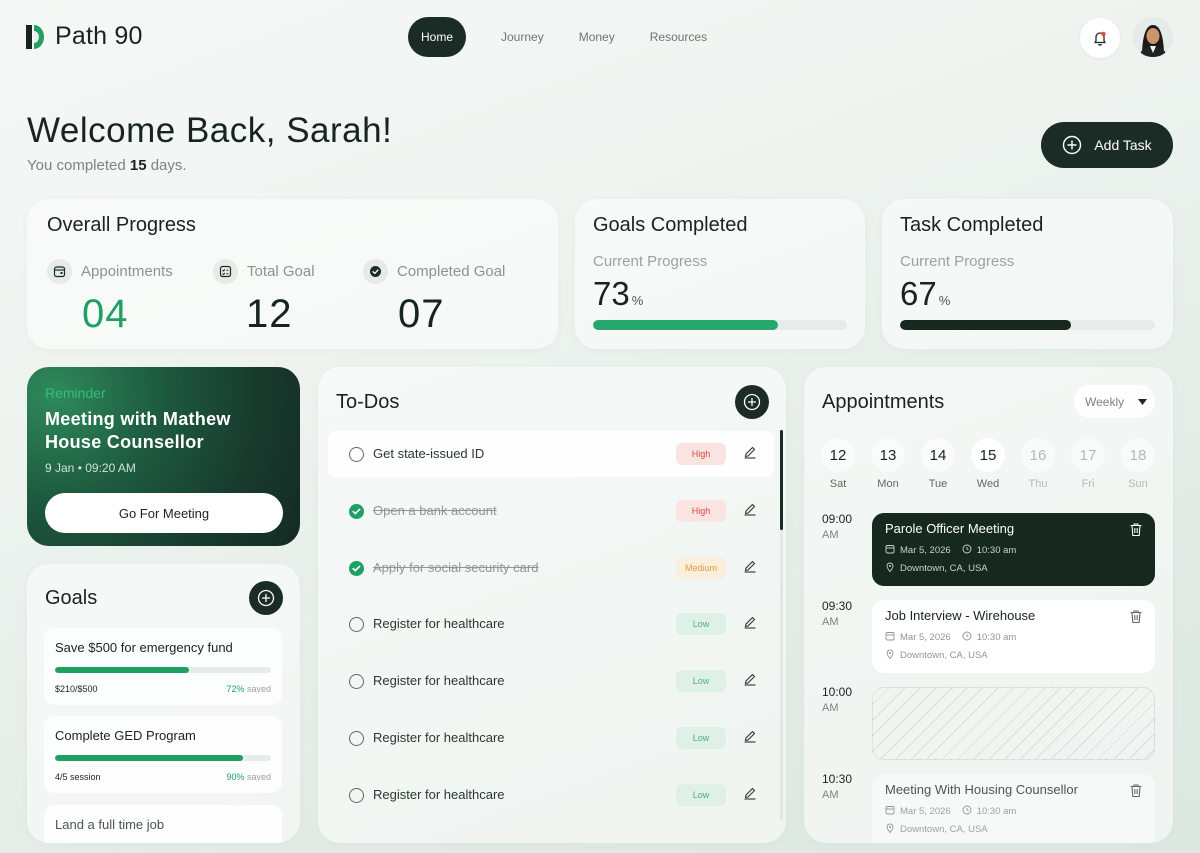 This screenshot has width=1200, height=853. Describe the element at coordinates (421, 314) in the screenshot. I see `stat-value: 07` at that location.